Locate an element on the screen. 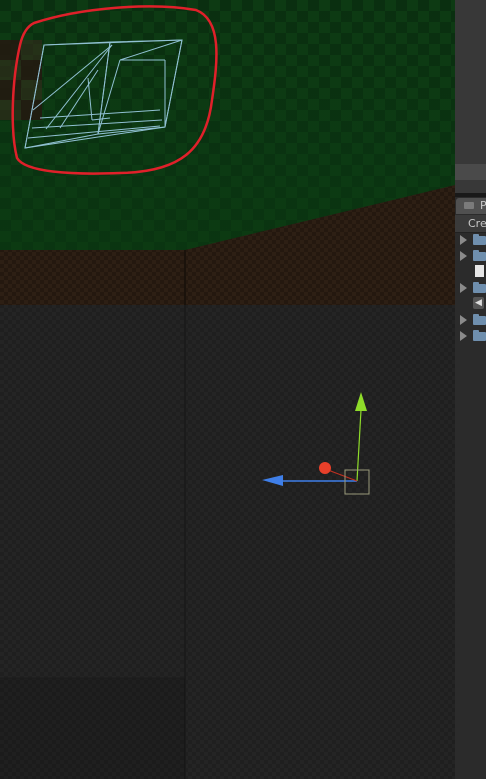  unity-scene-icon: ◀ is located at coordinates (478, 303).